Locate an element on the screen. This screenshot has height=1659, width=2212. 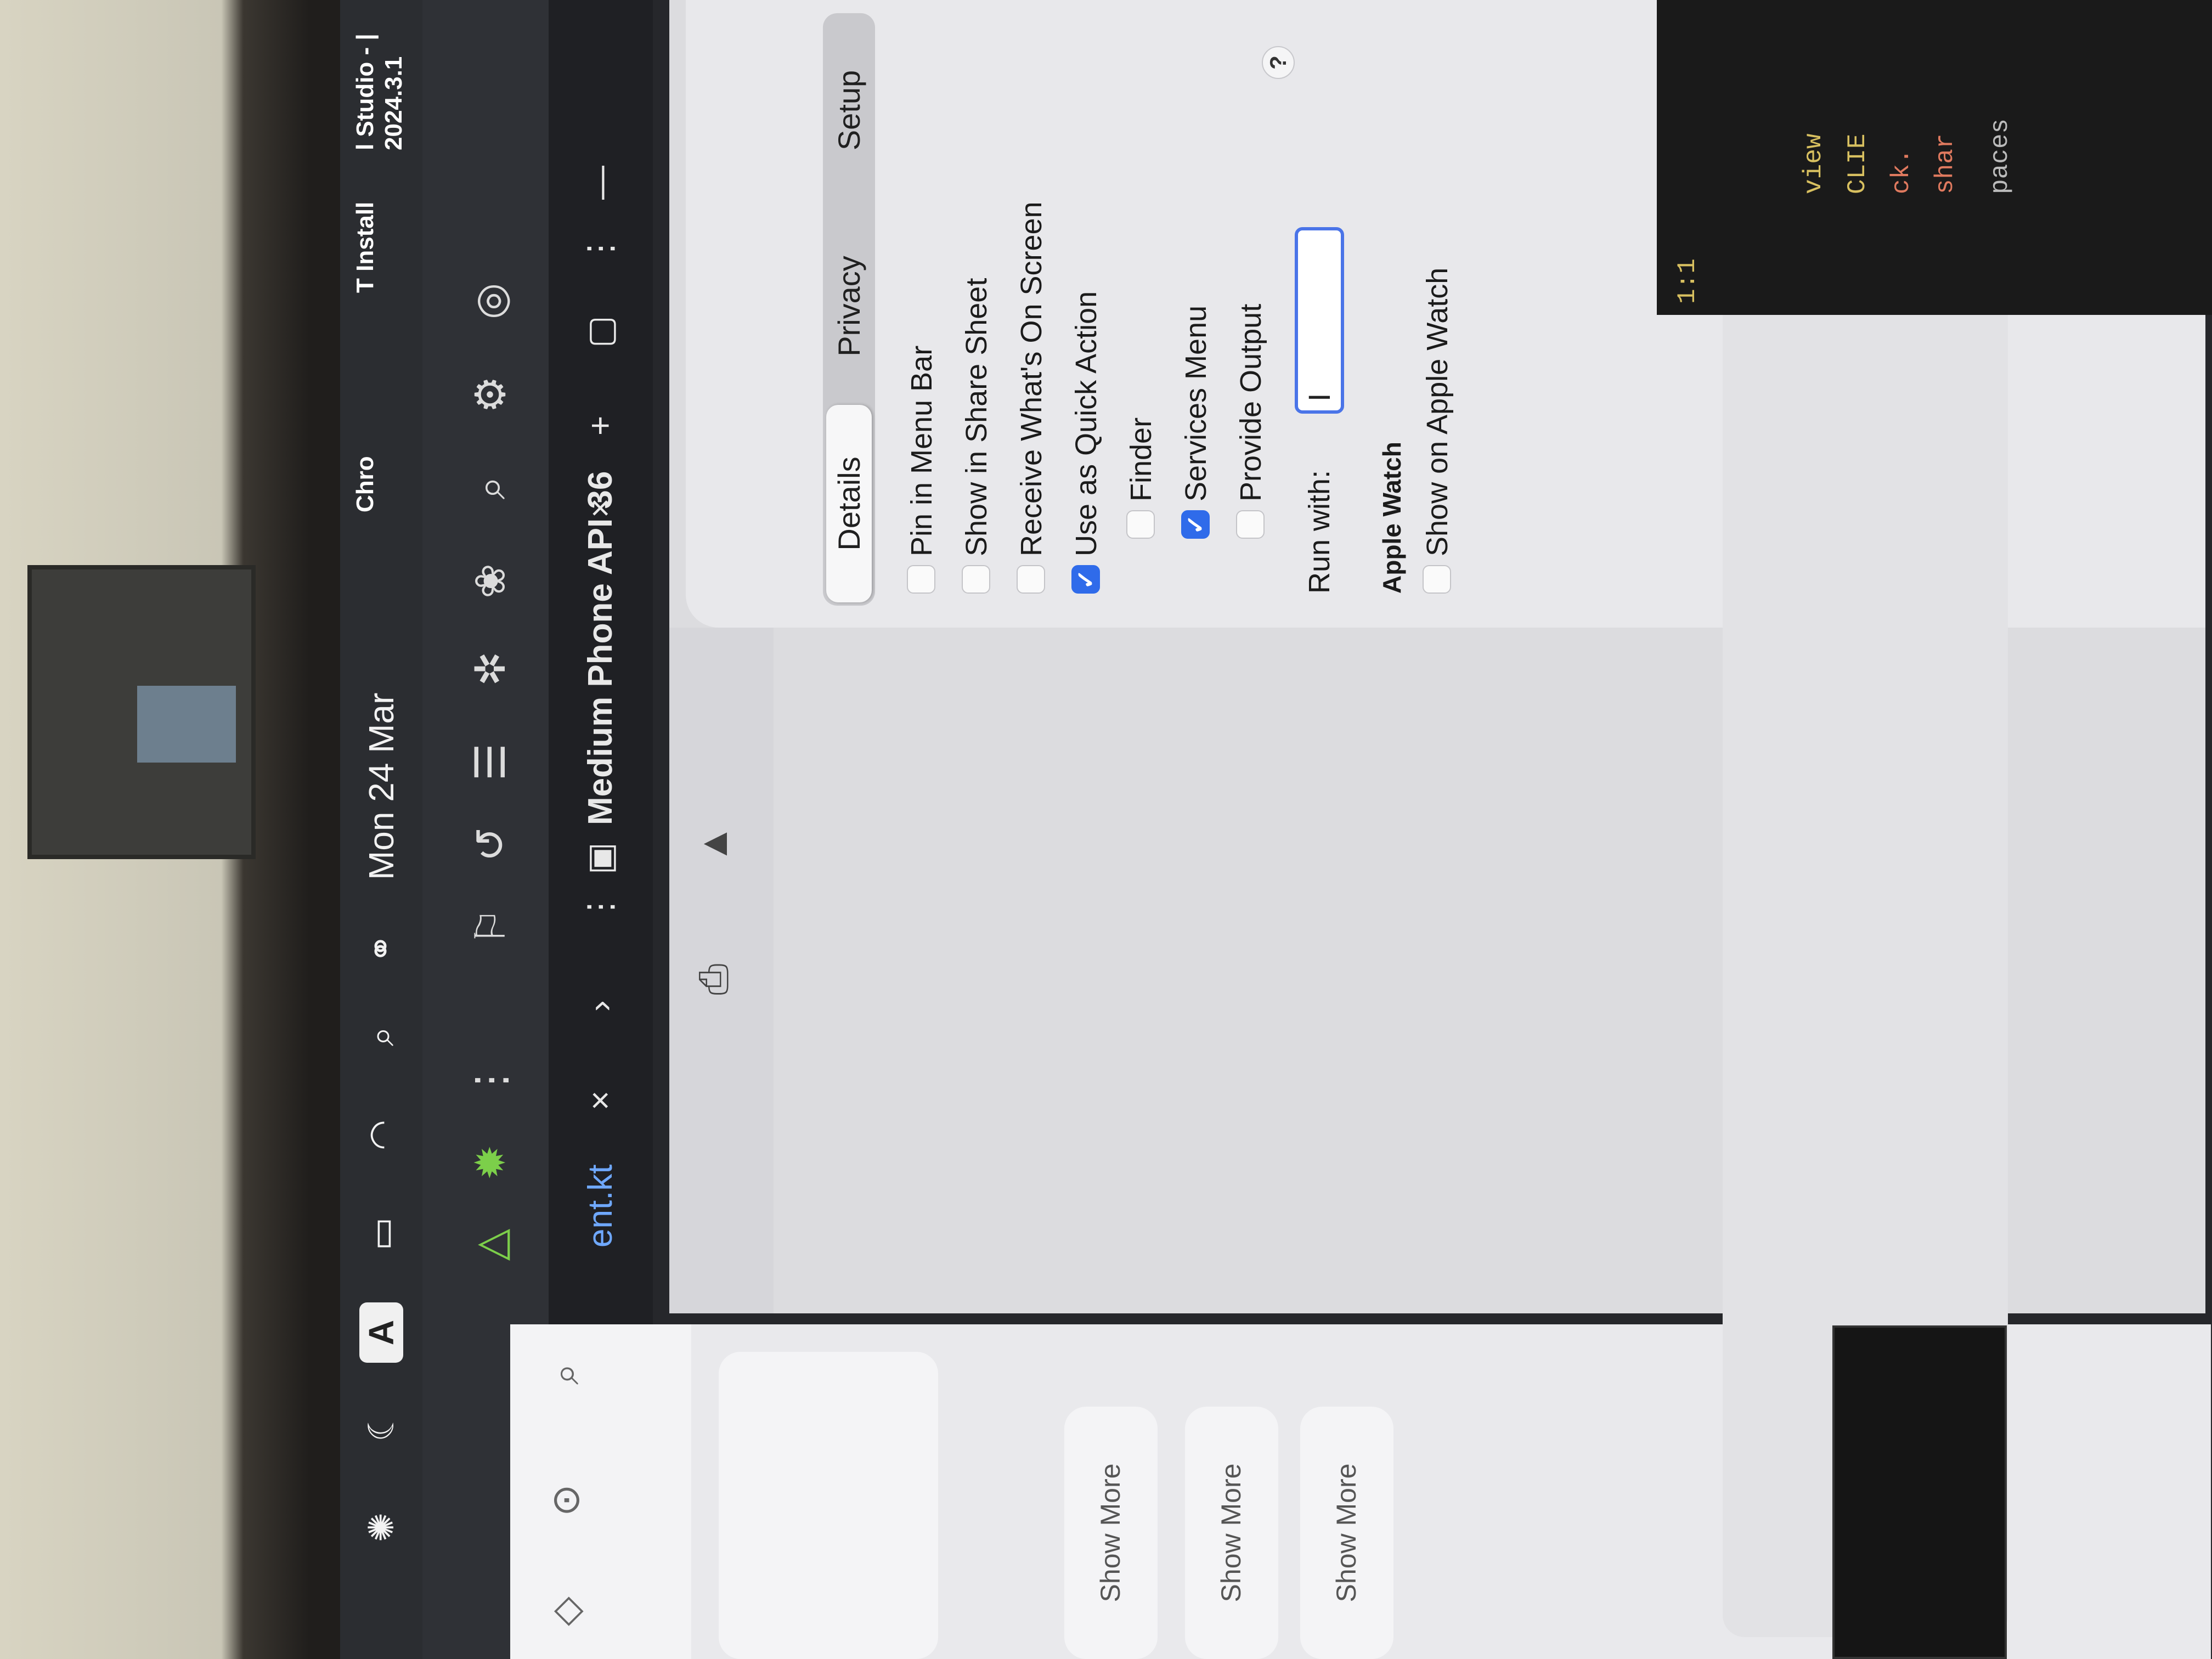
list-icon: ☰ is located at coordinates (491, 762).